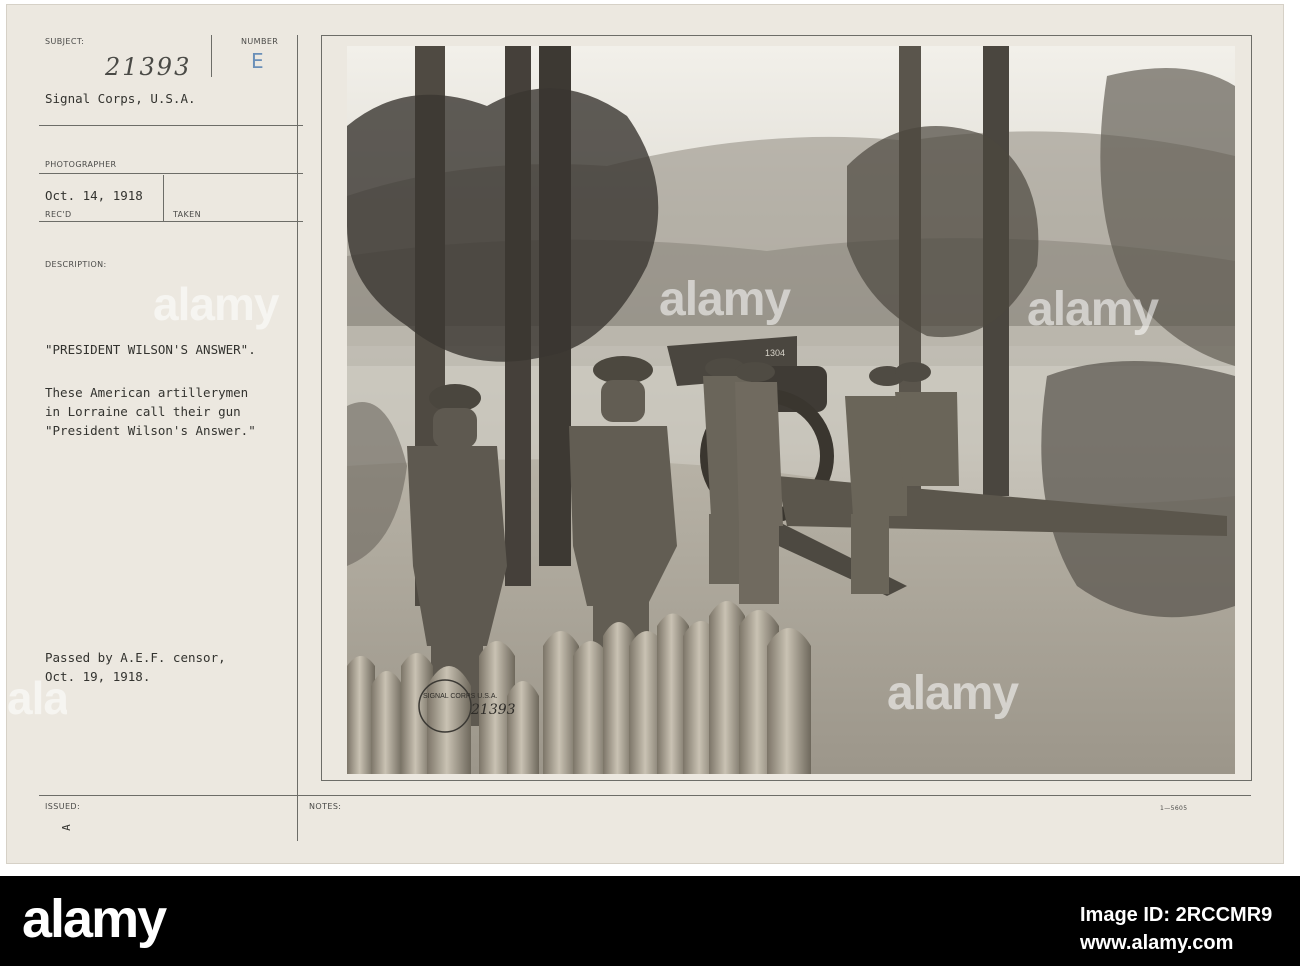 This screenshot has height=966, width=1300. What do you see at coordinates (1176, 915) in the screenshot?
I see `image-id: Image ID: 2RCCMR9` at bounding box center [1176, 915].